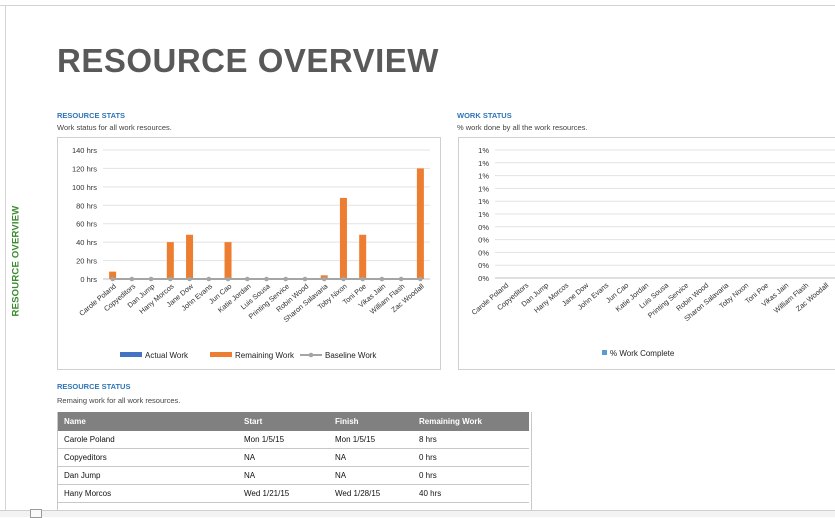  I want to click on legend-label: Remaining Work, so click(265, 355).